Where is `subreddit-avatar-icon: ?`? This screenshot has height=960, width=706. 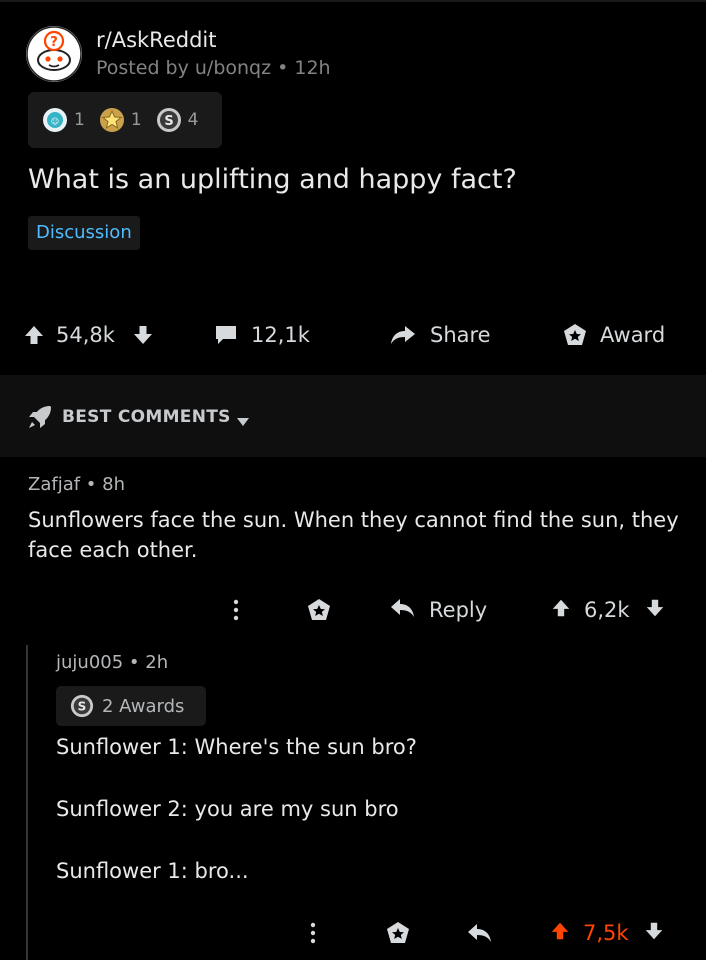
subreddit-avatar-icon: ? is located at coordinates (54, 54).